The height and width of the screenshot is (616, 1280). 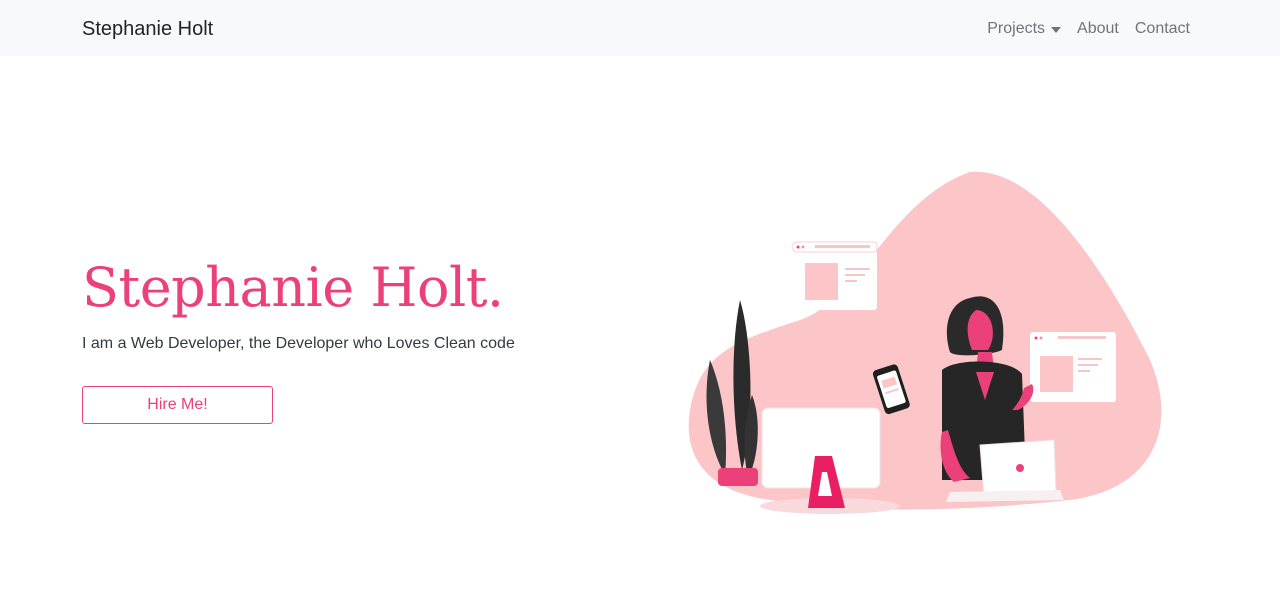 I want to click on nav-projects-dropdown: Projects, so click(x=1024, y=29).